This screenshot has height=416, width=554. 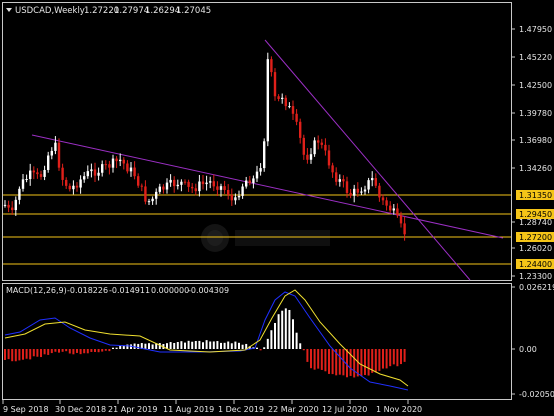 What do you see at coordinates (9, 10) in the screenshot?
I see `collapse-arrow-icon` at bounding box center [9, 10].